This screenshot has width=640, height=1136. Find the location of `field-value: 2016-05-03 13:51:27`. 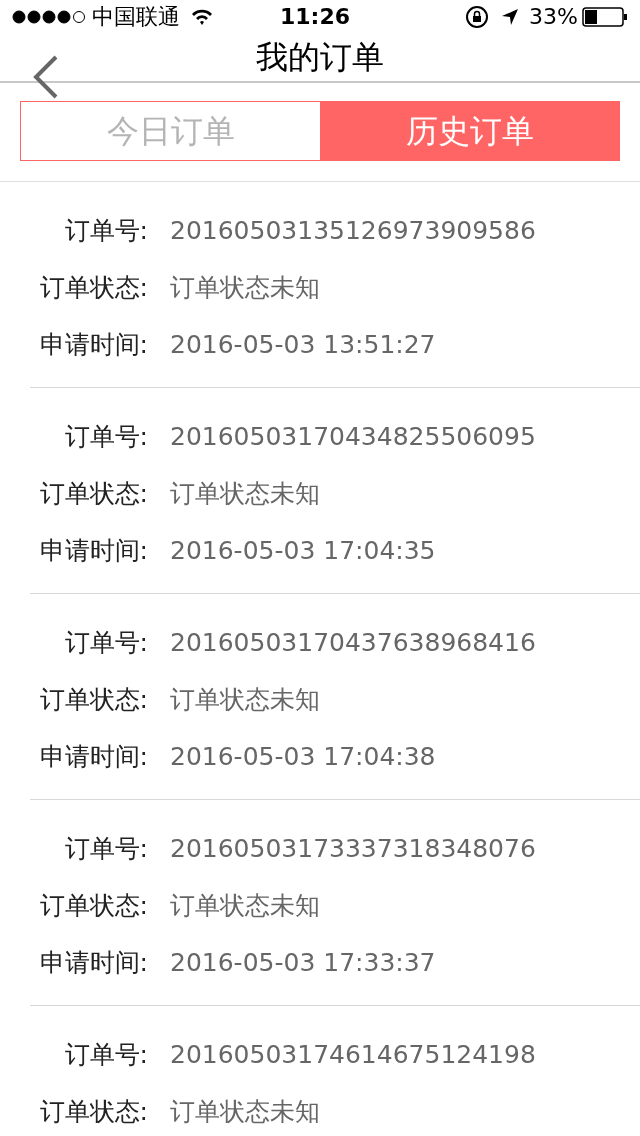

field-value: 2016-05-03 13:51:27 is located at coordinates (303, 344).